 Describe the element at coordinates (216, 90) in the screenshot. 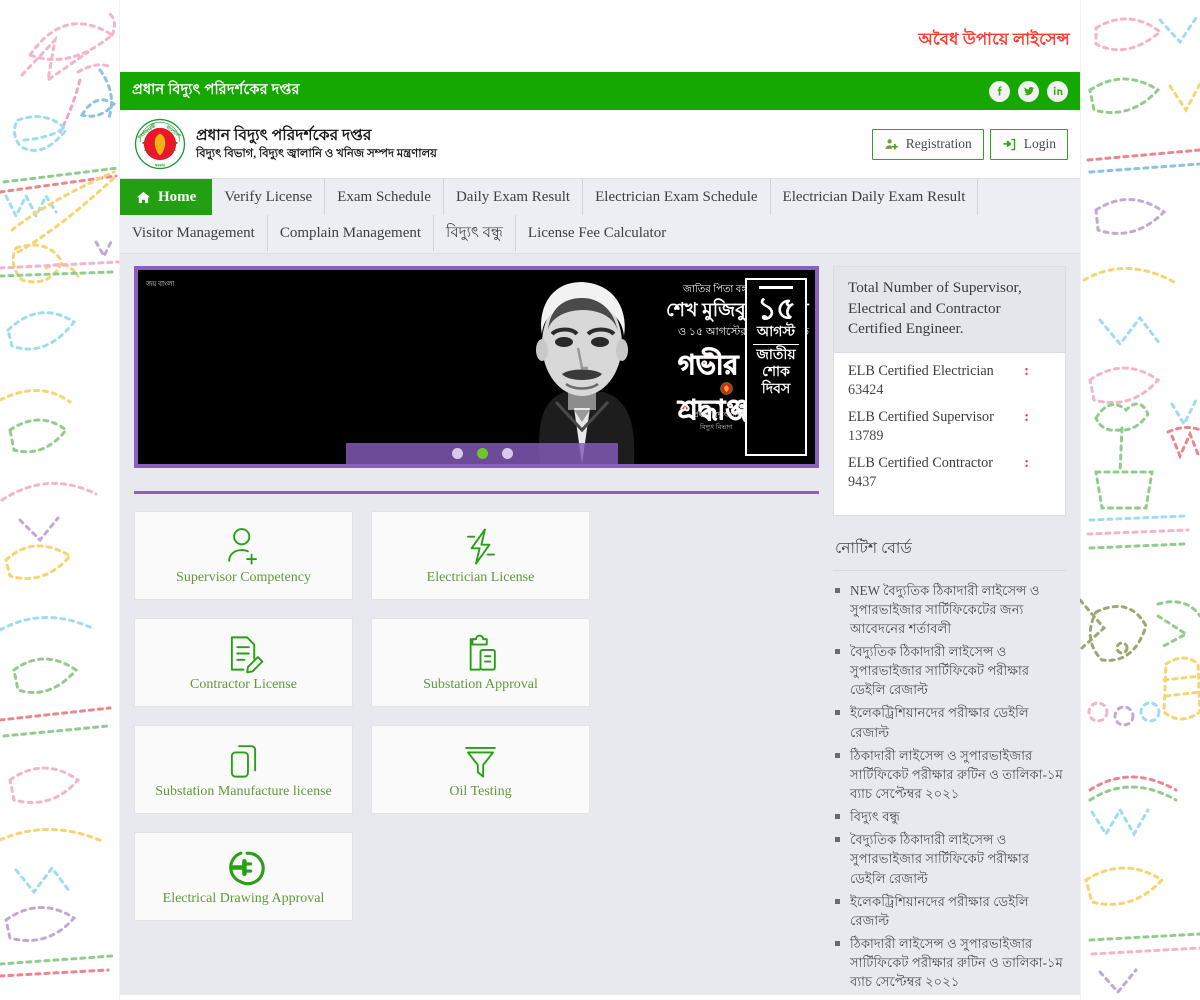

I see `site-title-bangla: প্রধান বিদ্যুৎ পরিদর্শকের দপ্তর` at that location.